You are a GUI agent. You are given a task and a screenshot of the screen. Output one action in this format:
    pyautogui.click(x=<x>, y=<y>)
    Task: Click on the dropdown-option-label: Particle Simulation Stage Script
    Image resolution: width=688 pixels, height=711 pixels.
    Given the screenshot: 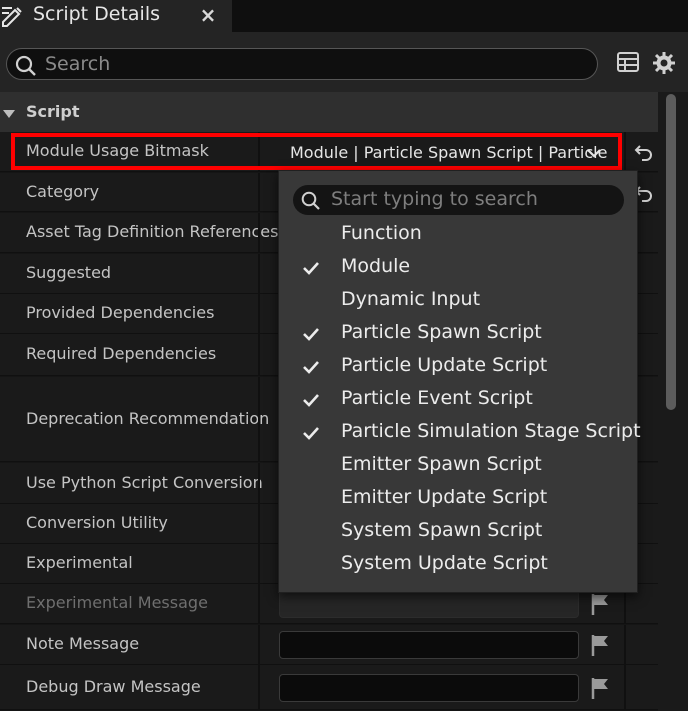 What is the action you would take?
    pyautogui.click(x=491, y=431)
    